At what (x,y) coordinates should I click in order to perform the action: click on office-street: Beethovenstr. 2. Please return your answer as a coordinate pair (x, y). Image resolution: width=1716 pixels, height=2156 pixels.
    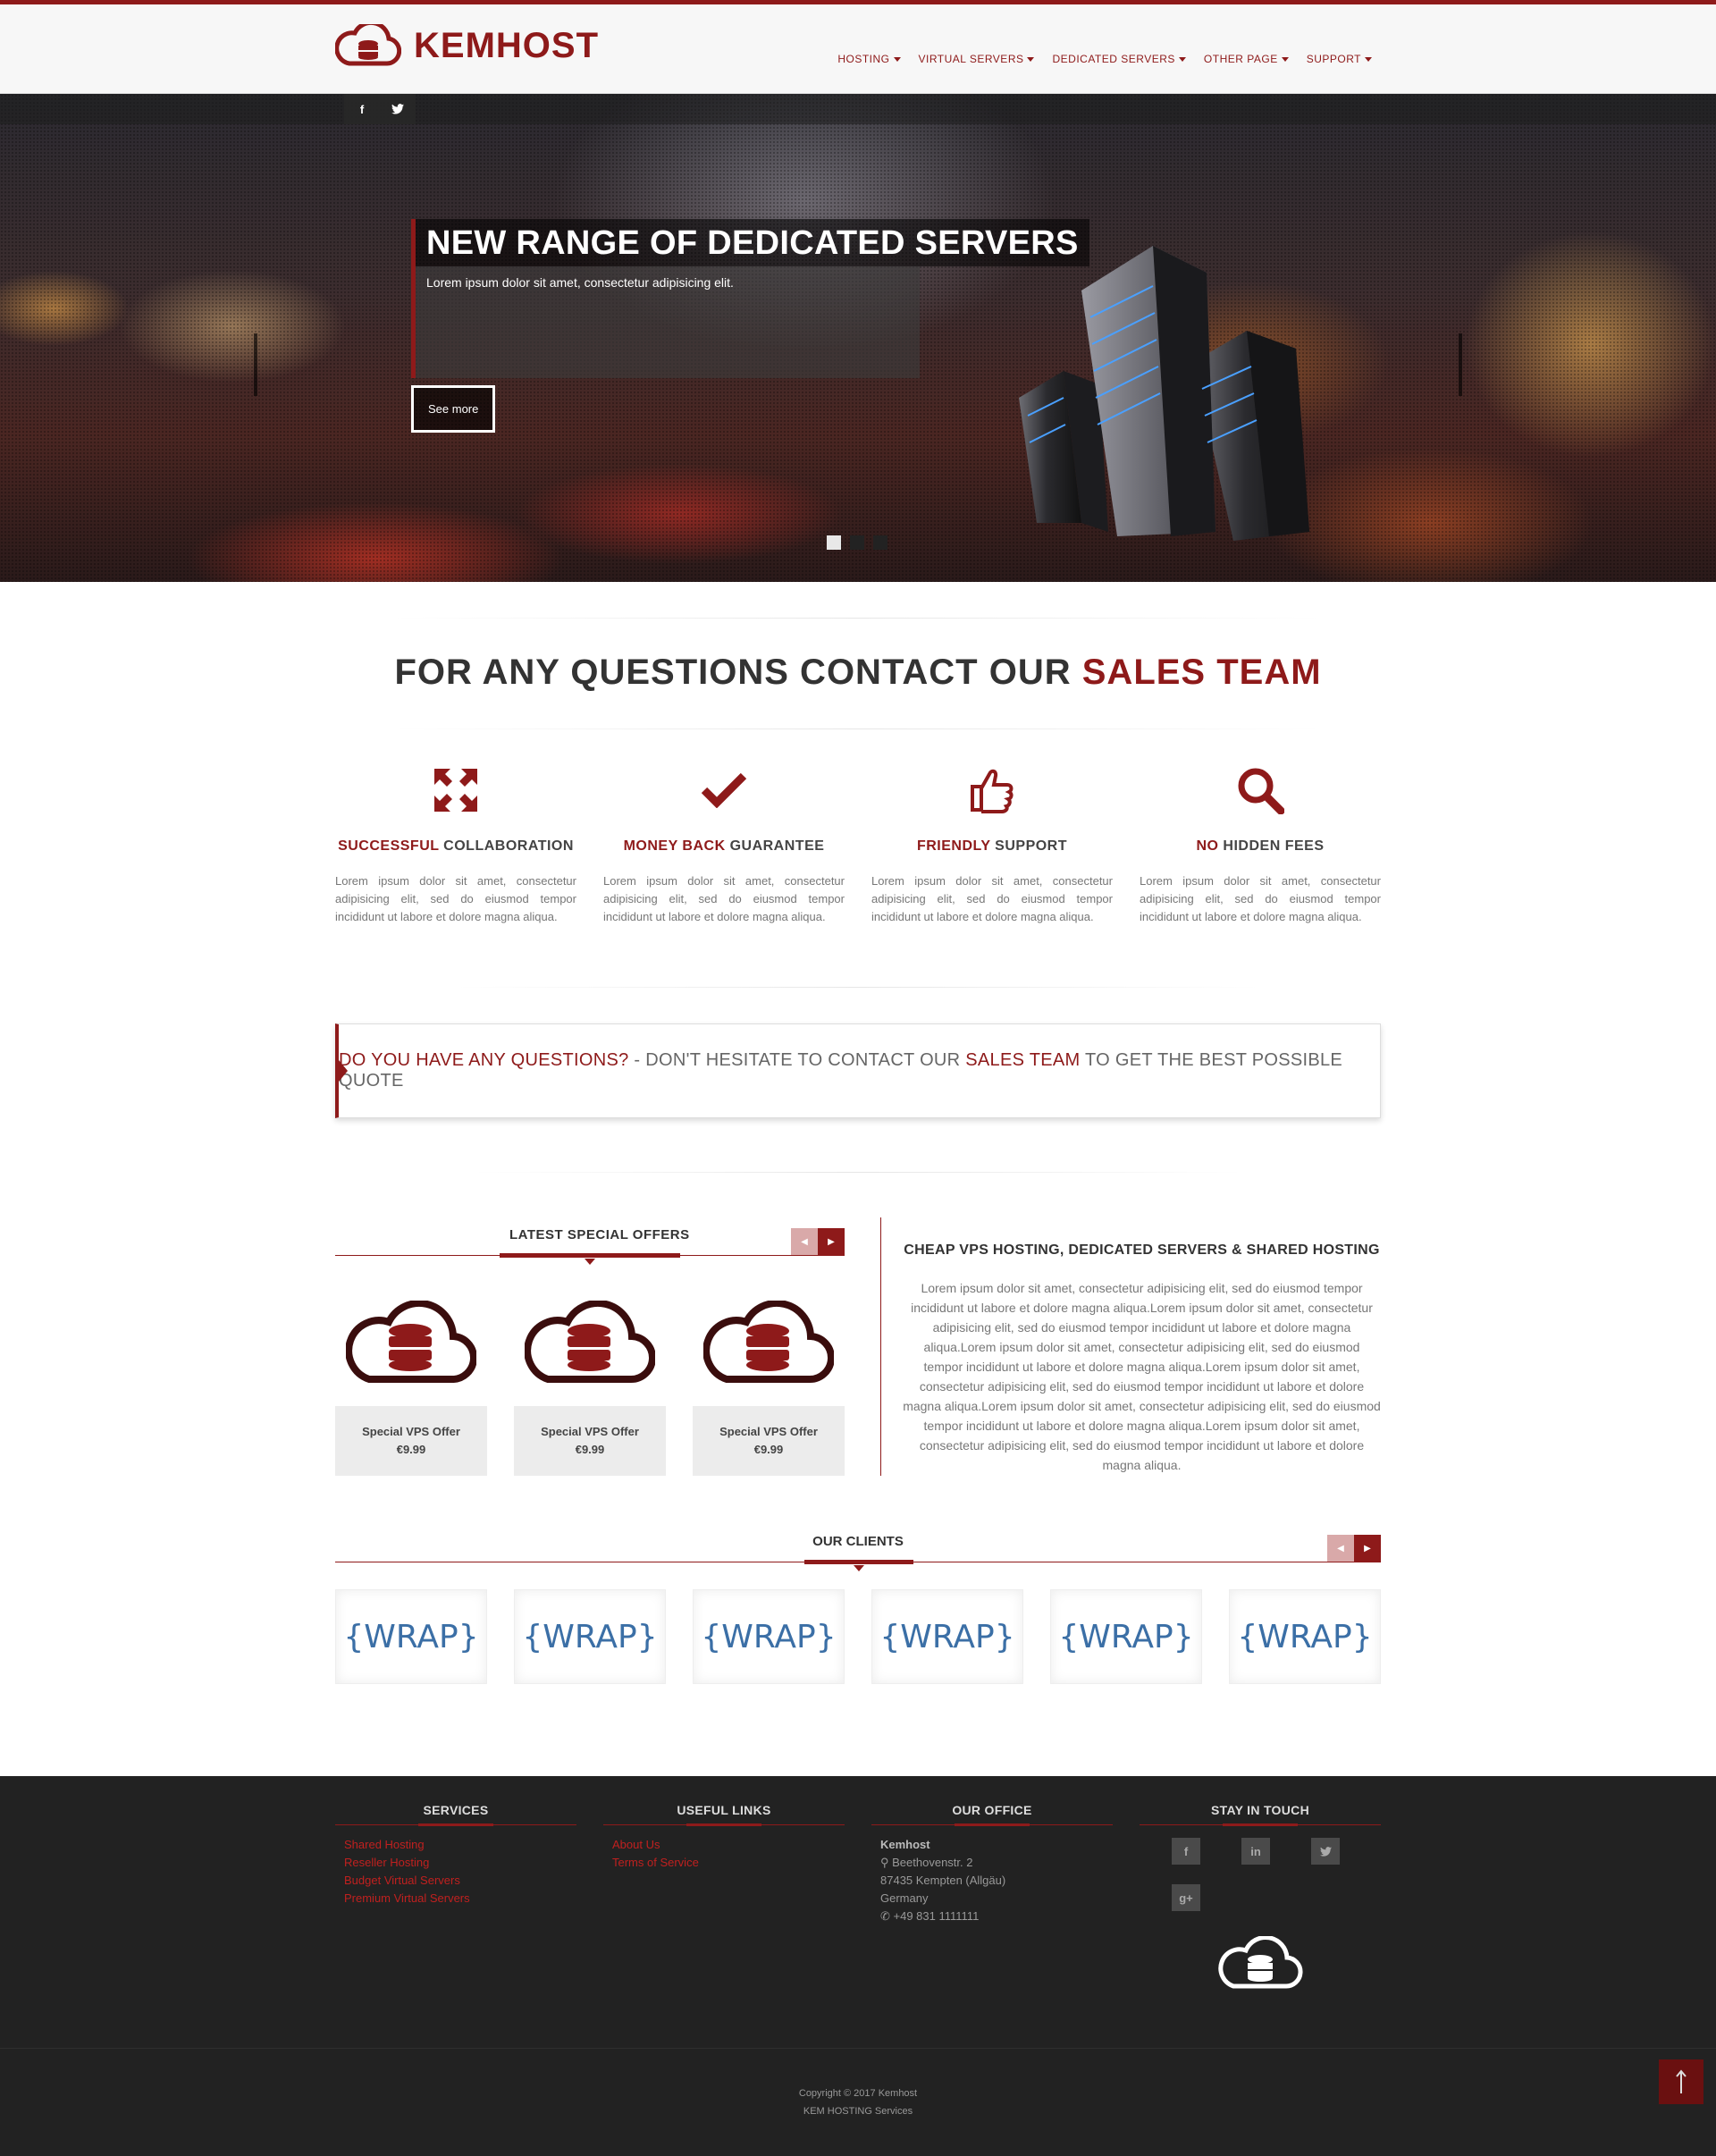
    Looking at the image, I should click on (933, 1863).